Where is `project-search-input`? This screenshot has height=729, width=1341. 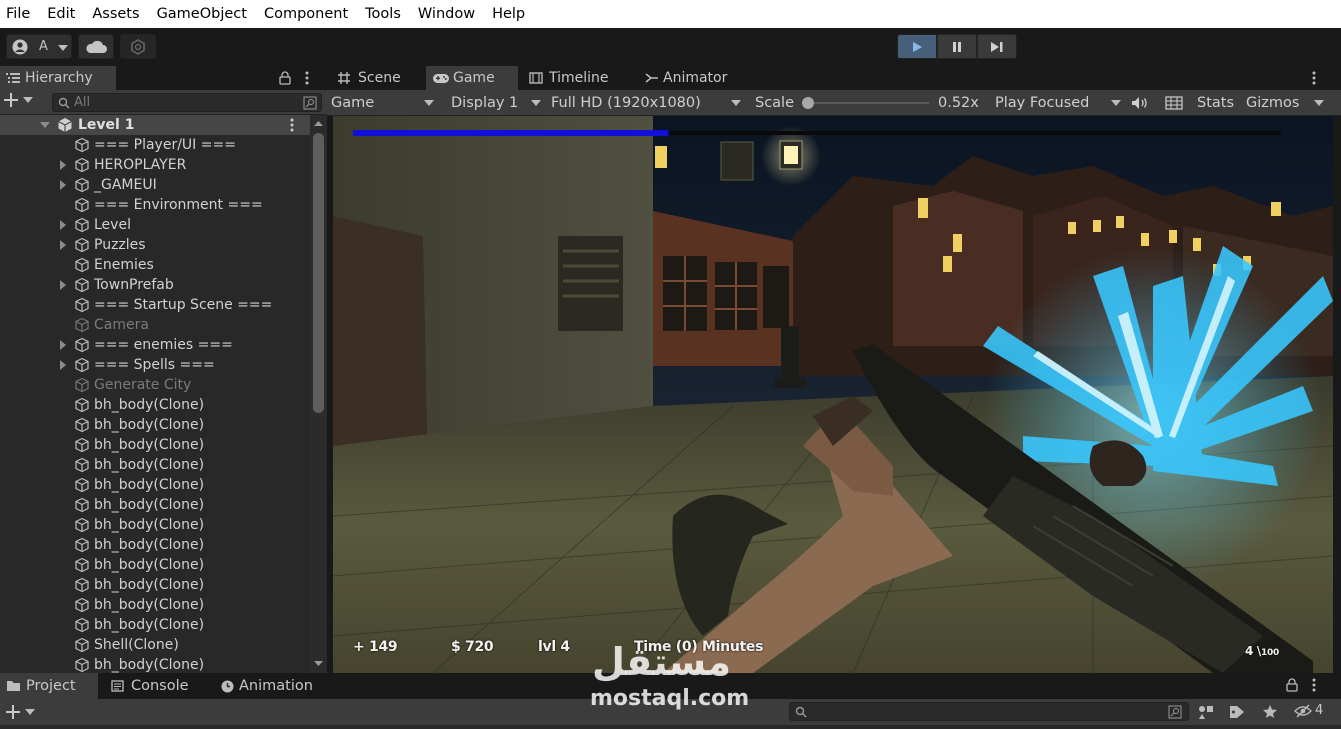
project-search-input is located at coordinates (989, 711).